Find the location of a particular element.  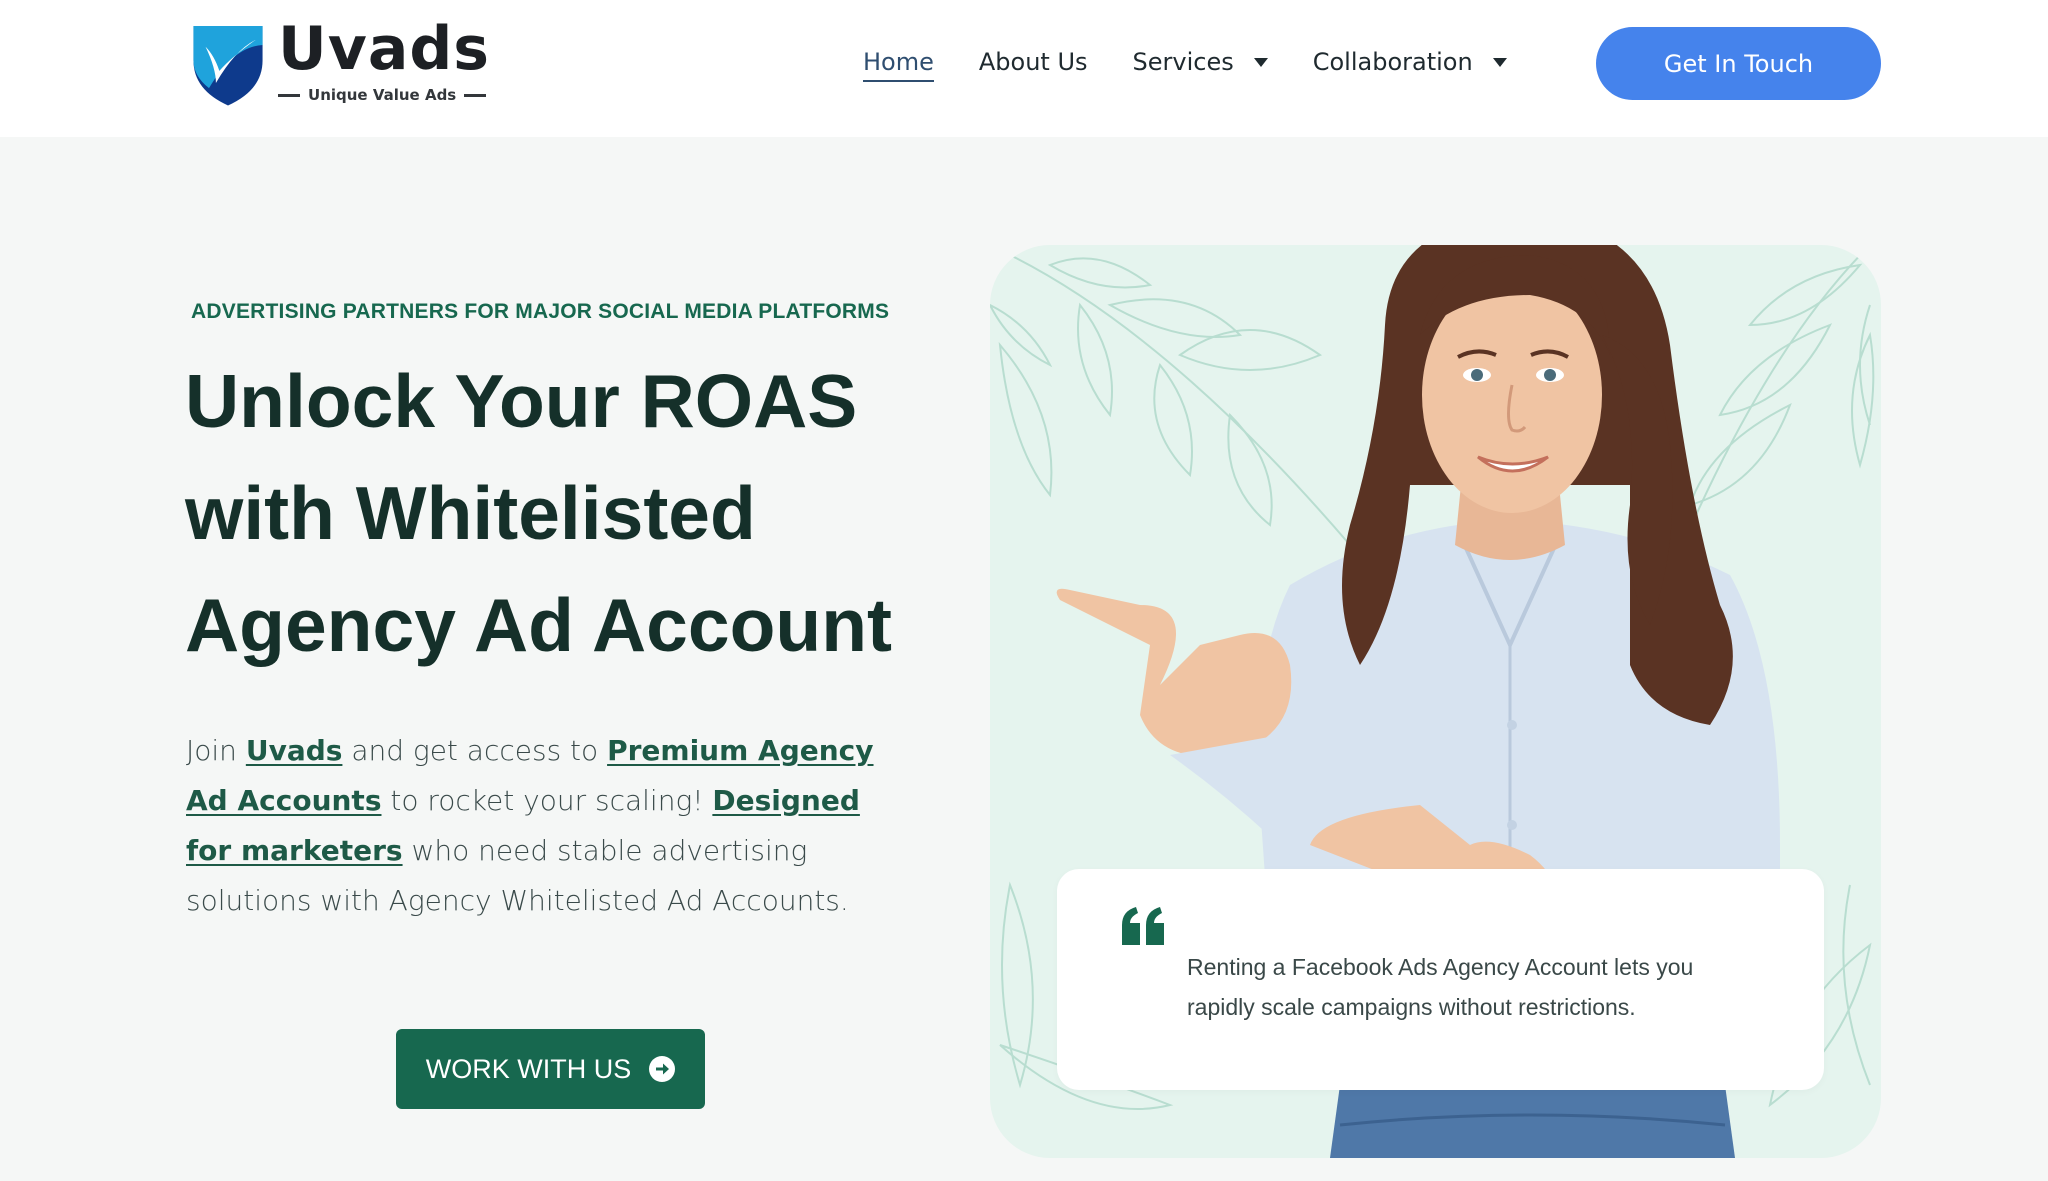

work-with-us-button: WORK WITH US is located at coordinates (550, 1069).